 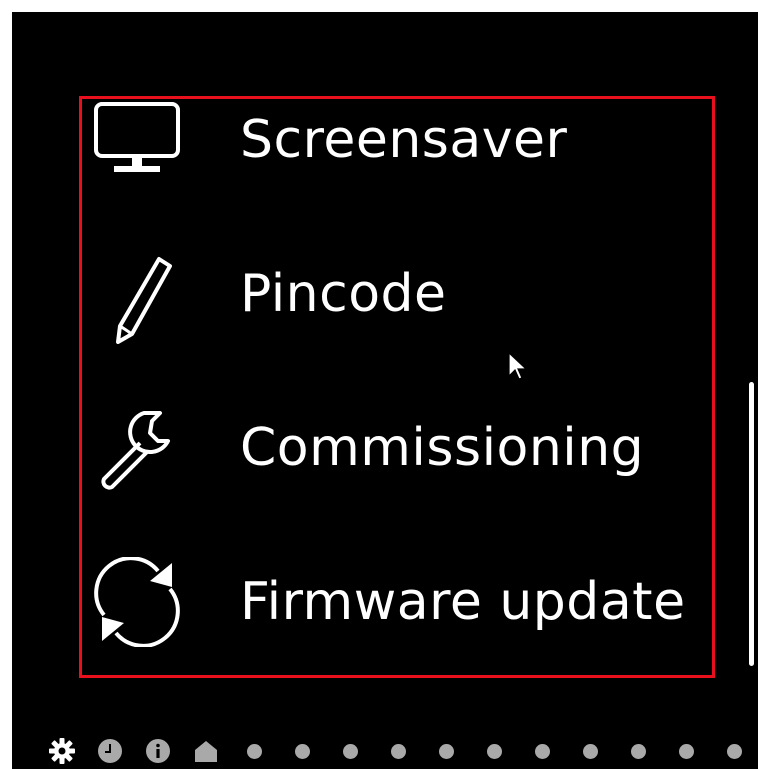 I want to click on menu-item-firmware-update: Firmware update, so click(x=402, y=602).